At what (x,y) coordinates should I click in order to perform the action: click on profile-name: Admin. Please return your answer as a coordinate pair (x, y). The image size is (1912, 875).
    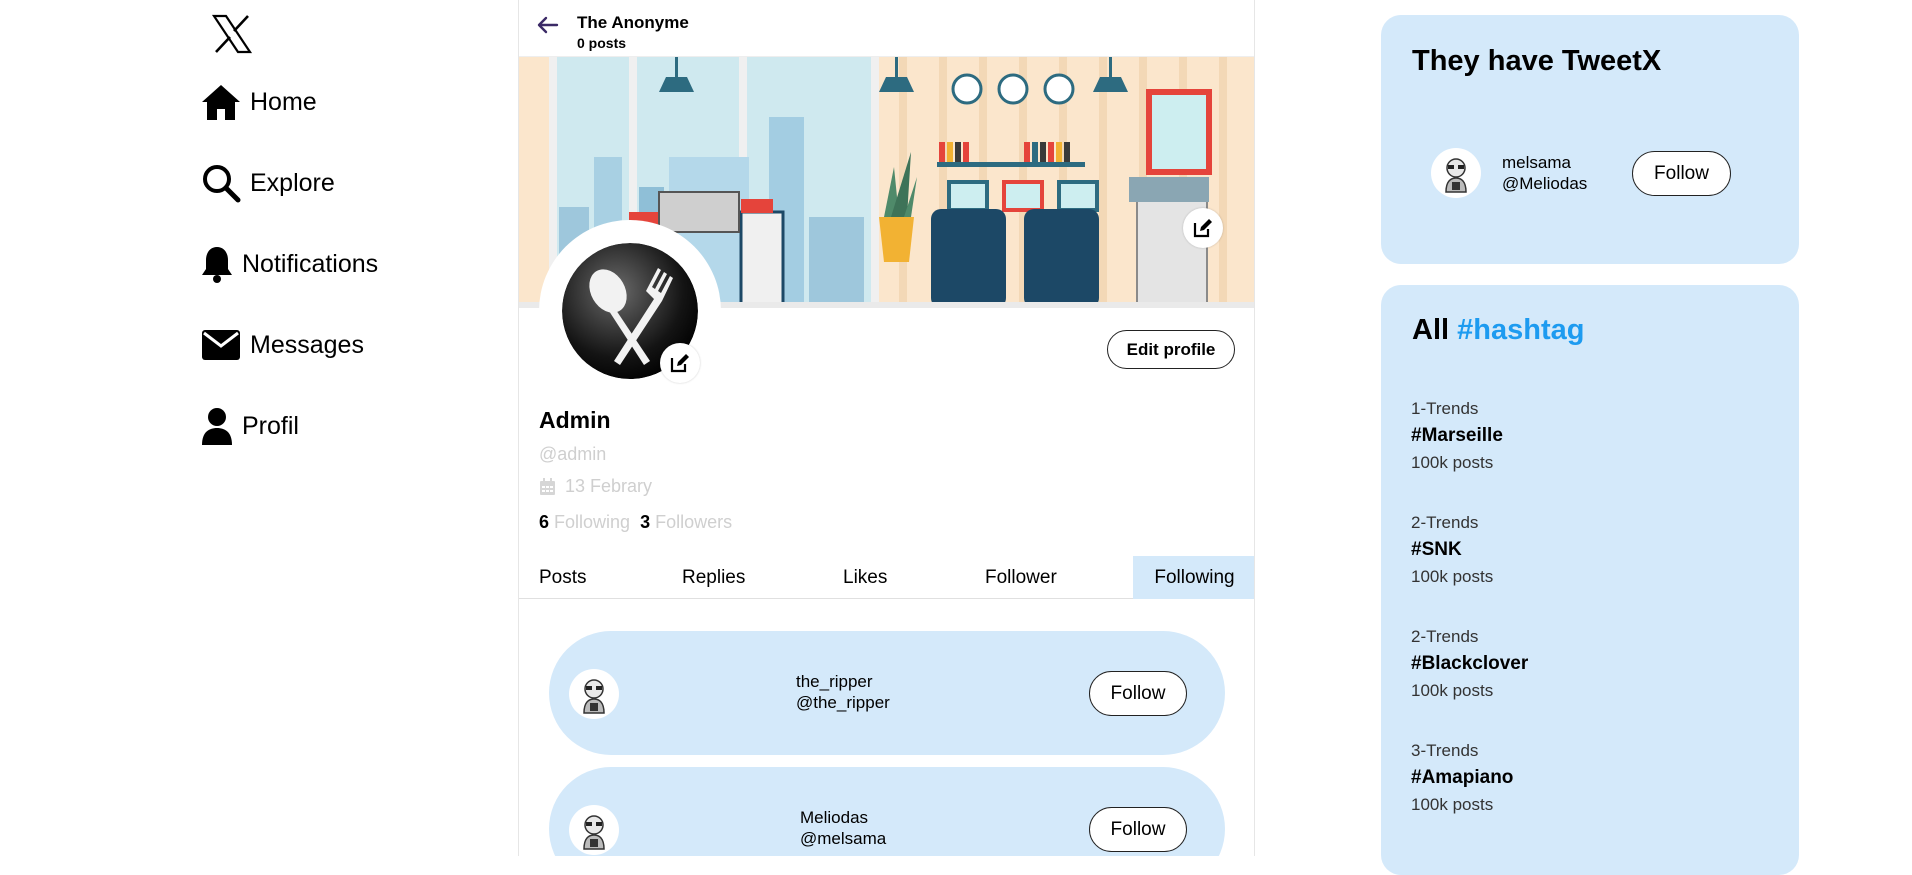
    Looking at the image, I should click on (575, 420).